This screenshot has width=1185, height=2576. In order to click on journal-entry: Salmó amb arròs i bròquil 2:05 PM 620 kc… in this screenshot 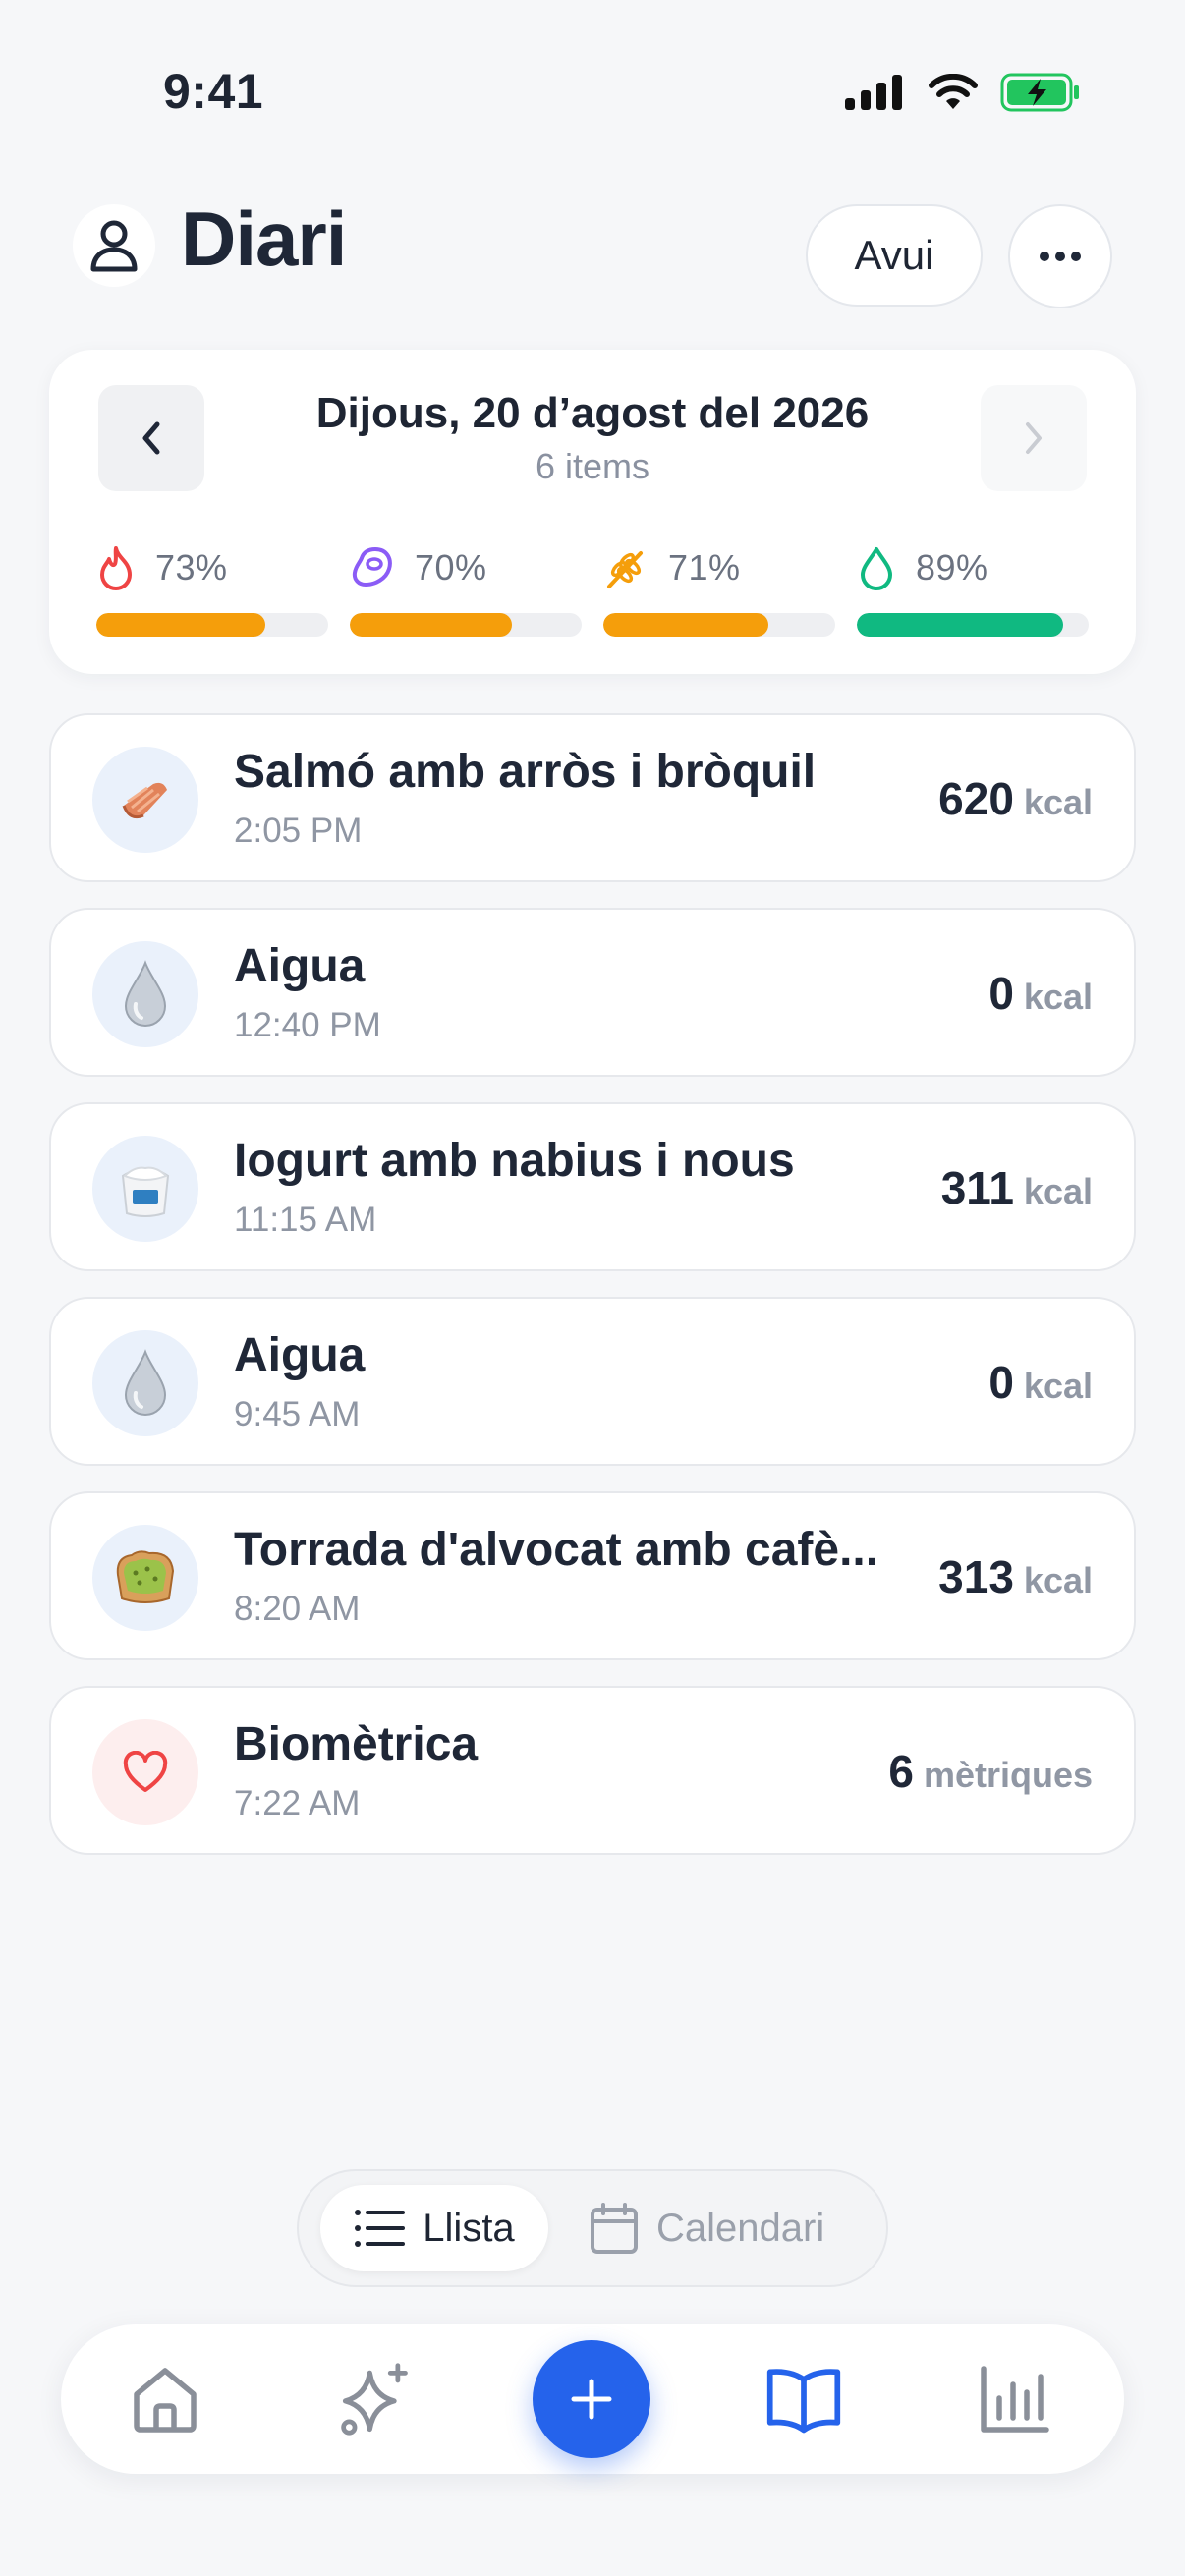, I will do `click(592, 797)`.